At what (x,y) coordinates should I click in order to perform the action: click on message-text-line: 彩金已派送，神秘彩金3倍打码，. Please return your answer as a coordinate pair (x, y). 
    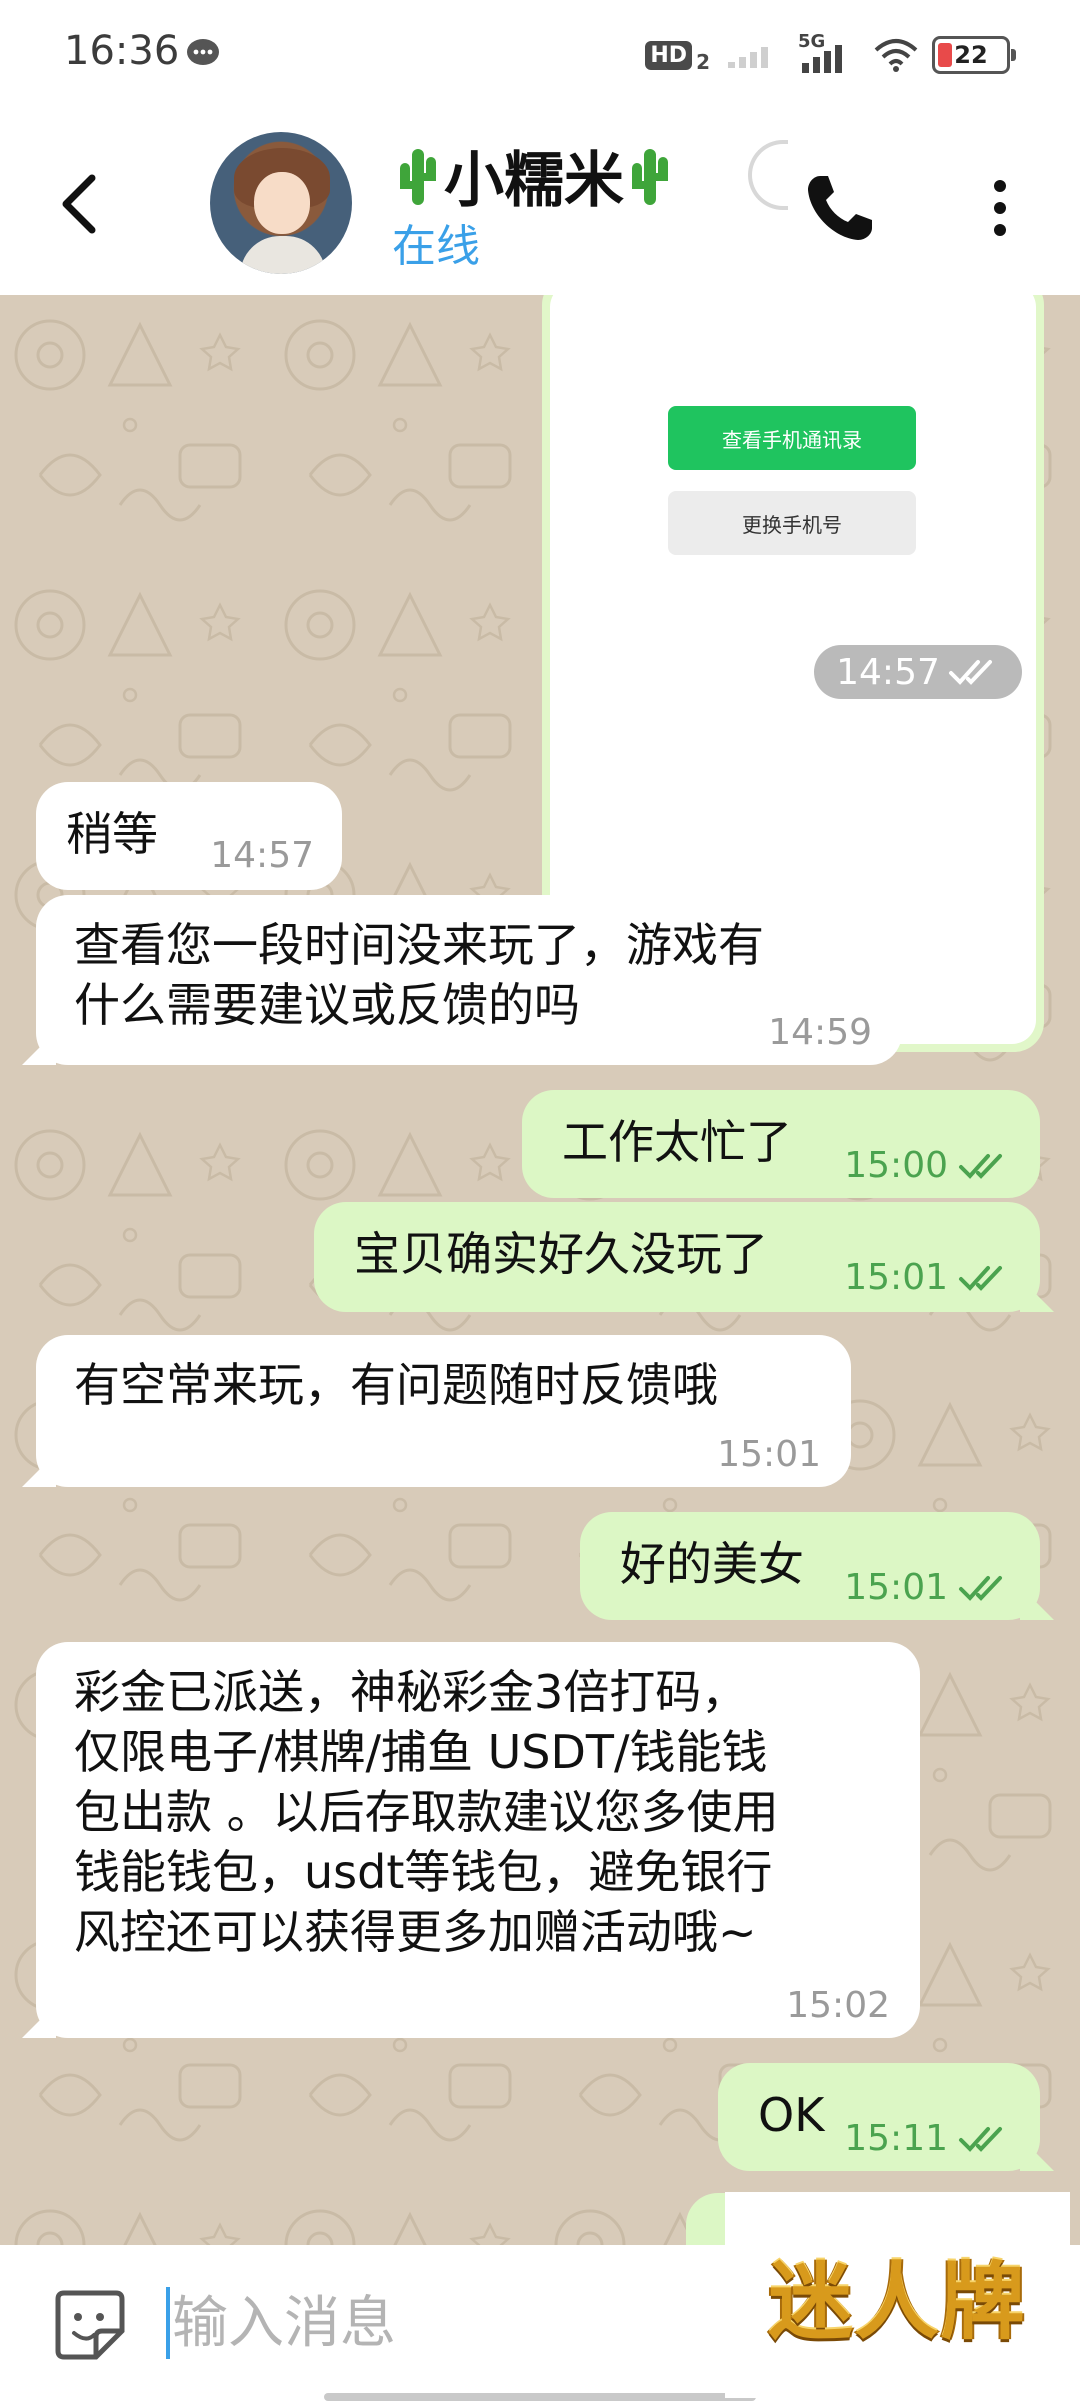
    Looking at the image, I should click on (411, 1692).